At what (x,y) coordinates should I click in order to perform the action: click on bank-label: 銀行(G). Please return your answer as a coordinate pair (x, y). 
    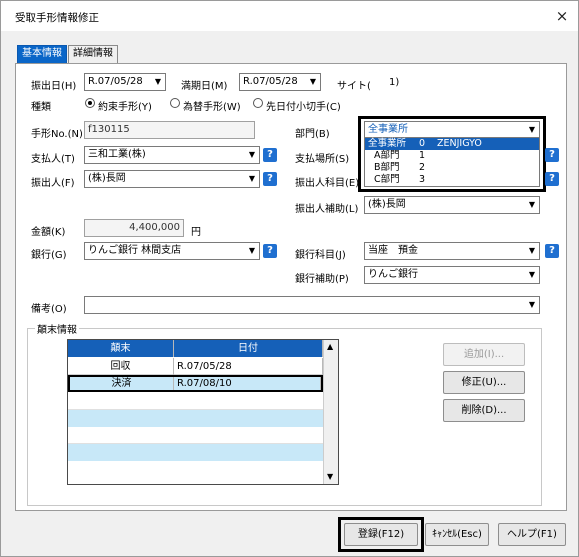
    Looking at the image, I should click on (49, 255).